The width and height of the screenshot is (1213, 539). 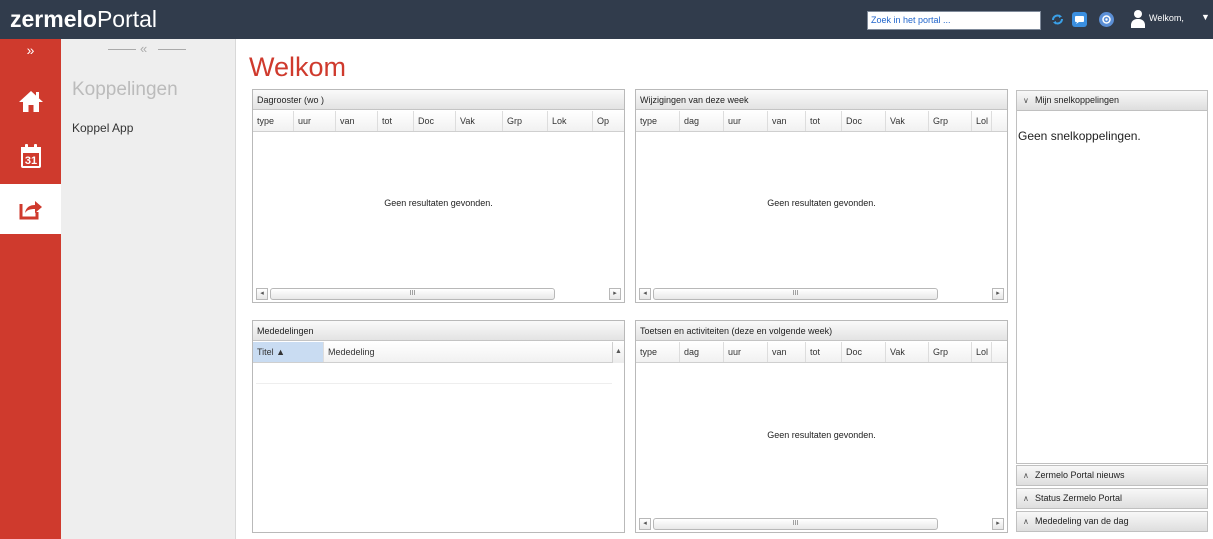 I want to click on panel-mededelingen: Mededelingen Titel ▲ Mededeling ▲, so click(x=438, y=426).